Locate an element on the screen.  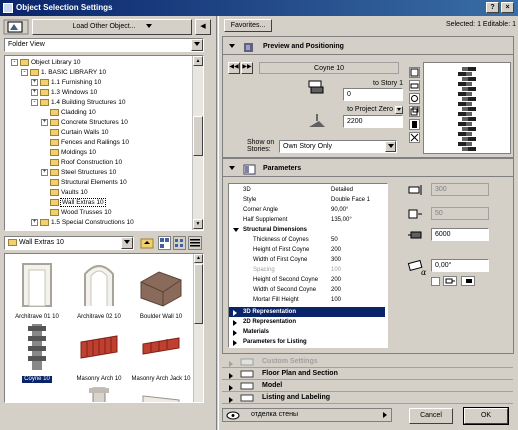
ok-button: OK is located at coordinates (486, 416).